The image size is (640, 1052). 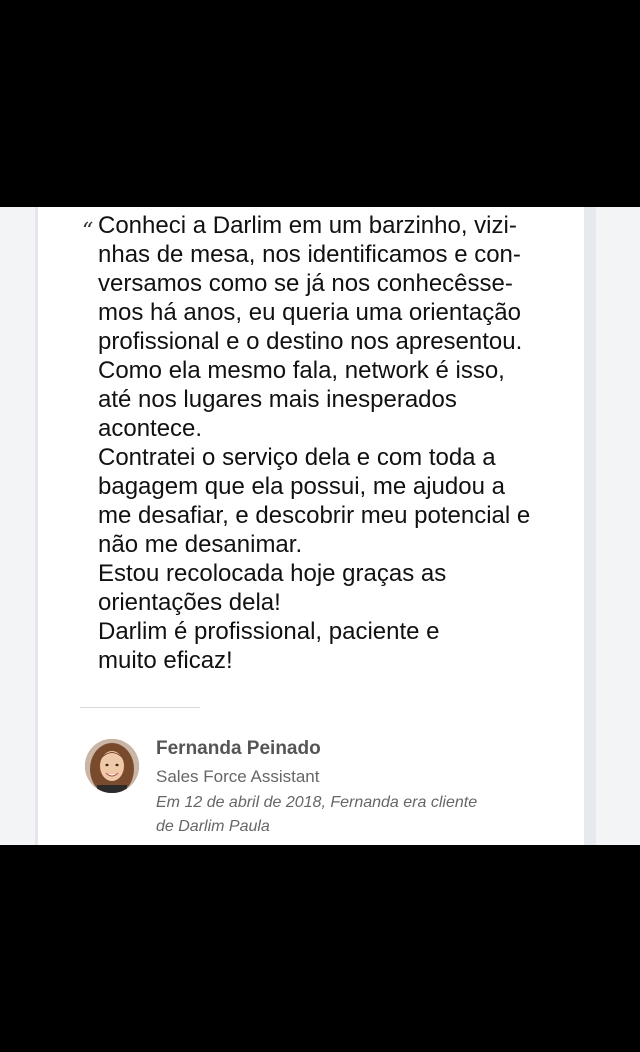 I want to click on text-line: orientações dela!, so click(x=189, y=602).